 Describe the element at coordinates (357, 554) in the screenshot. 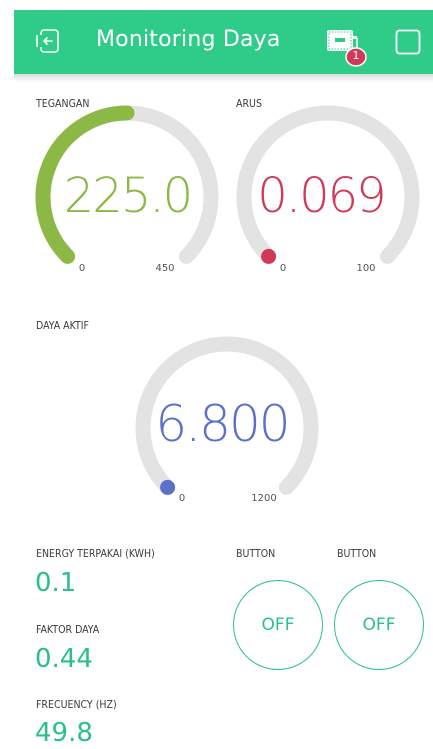

I see `button-label-2: BUTTON` at that location.